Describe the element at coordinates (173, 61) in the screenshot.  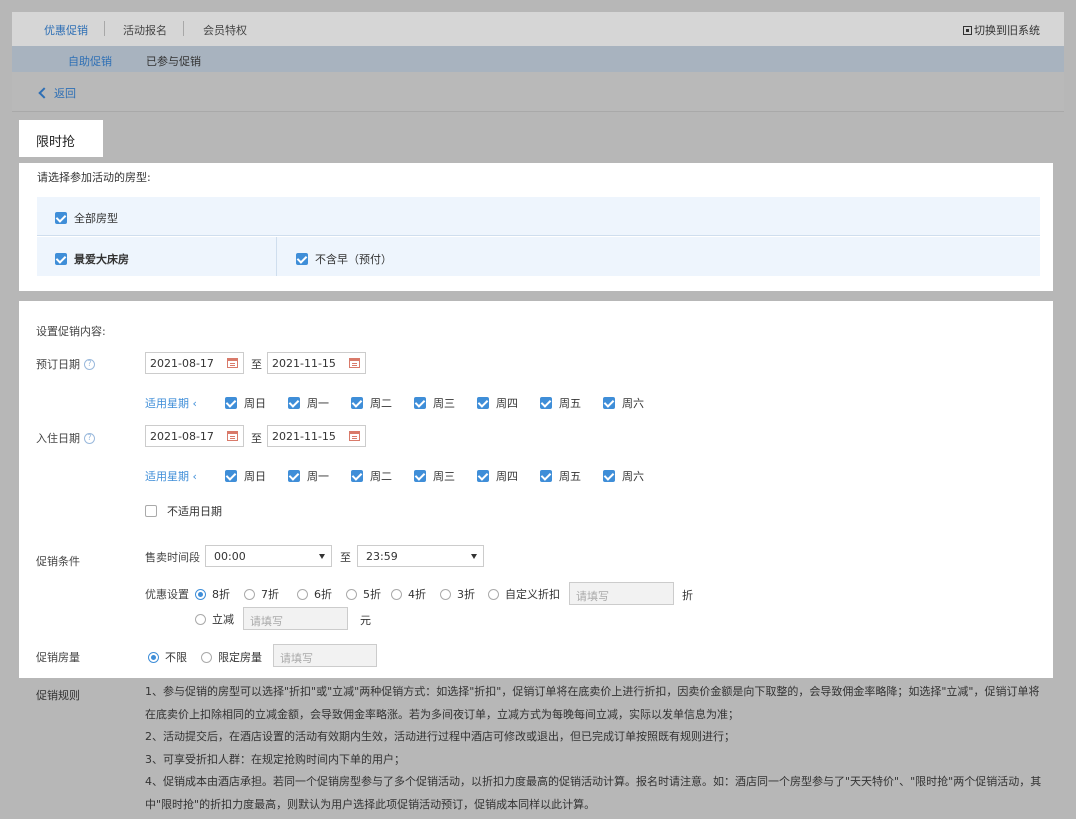
I see `subtab-joined-promotions: 已参与促销` at that location.